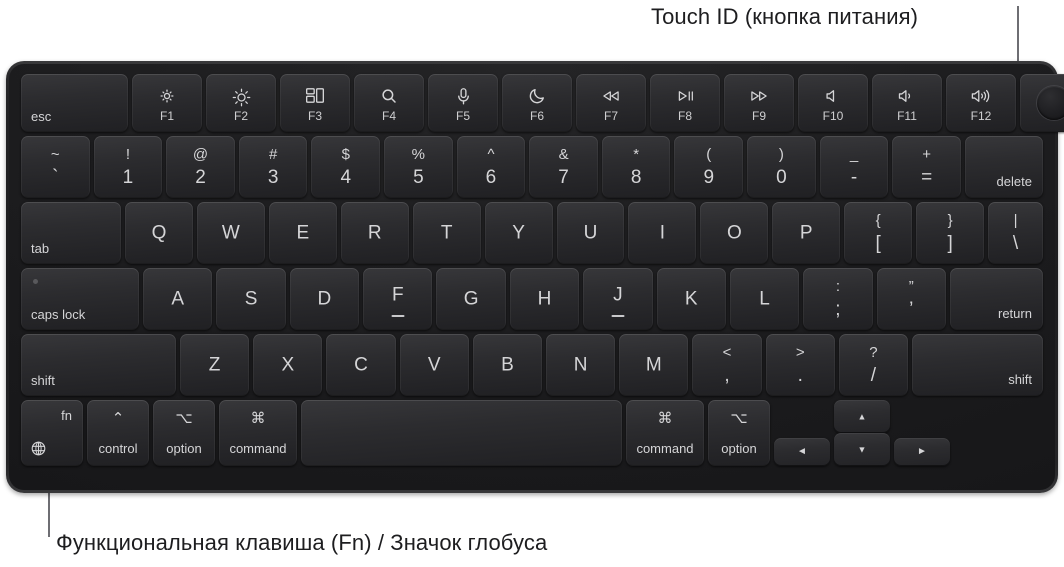  I want to click on key-c: C, so click(361, 365).